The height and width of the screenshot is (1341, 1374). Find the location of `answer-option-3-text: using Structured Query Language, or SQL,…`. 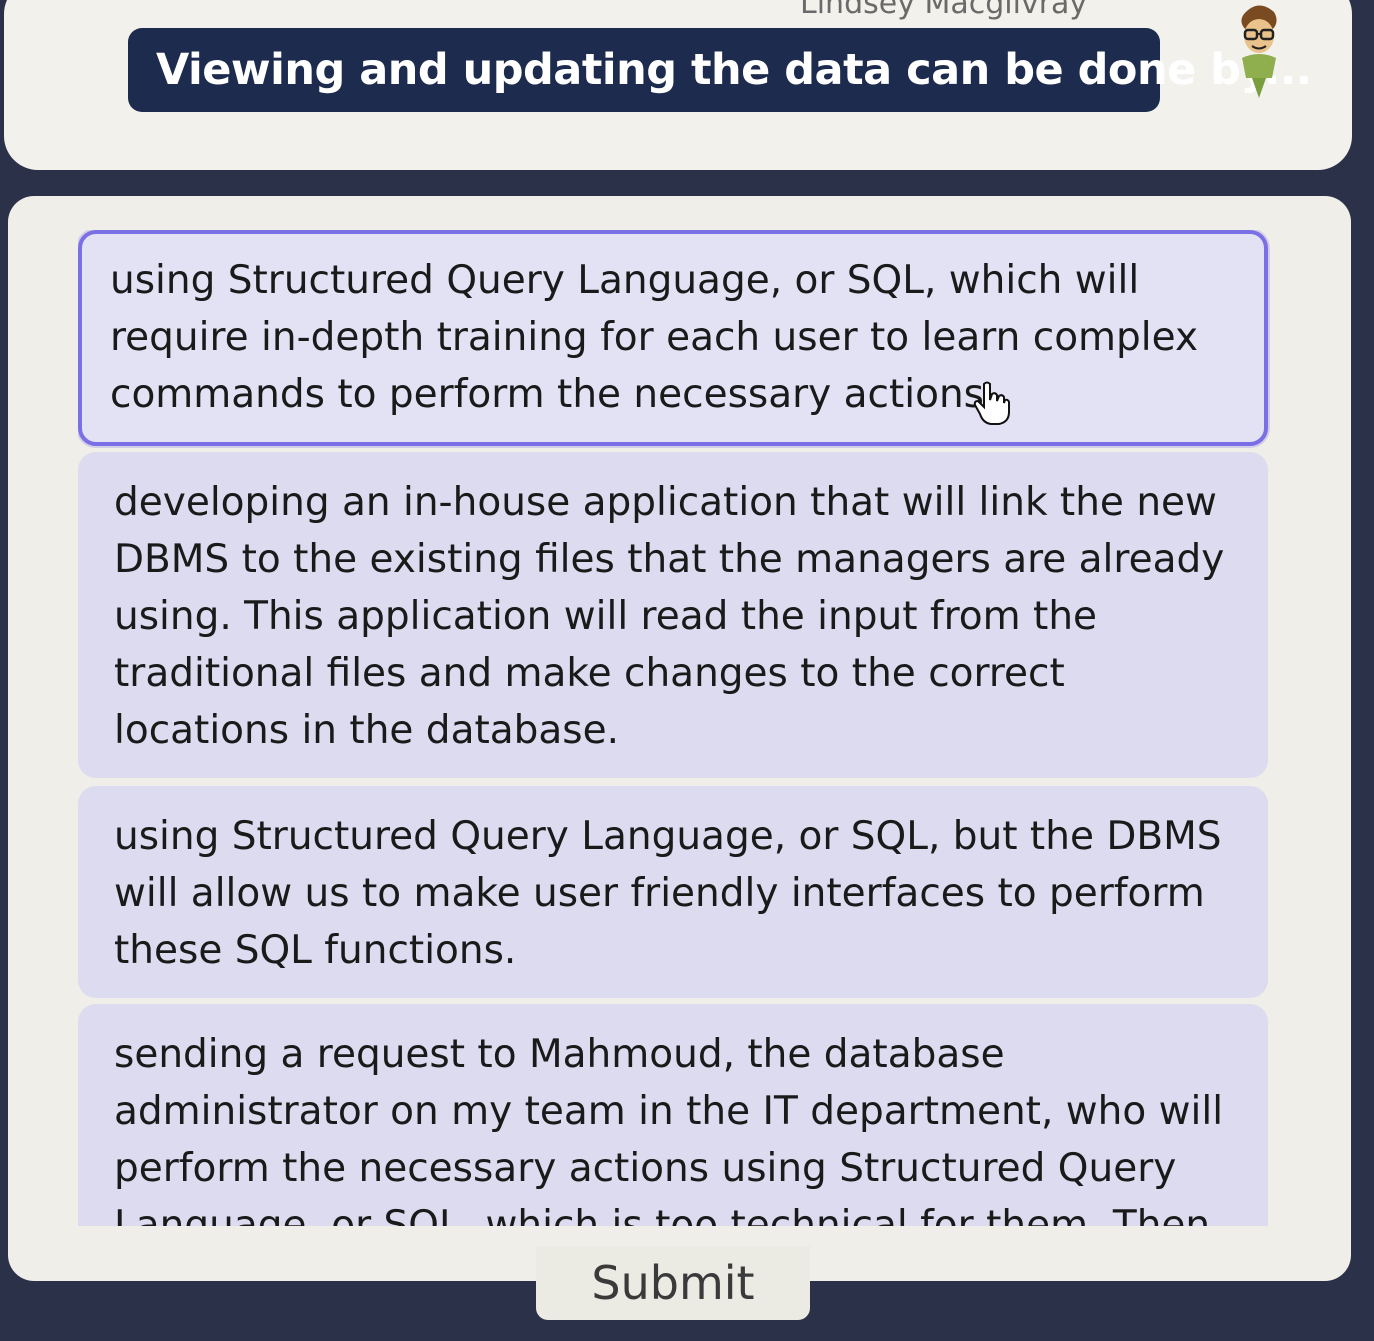

answer-option-3-text: using Structured Query Language, or SQL,… is located at coordinates (668, 893).